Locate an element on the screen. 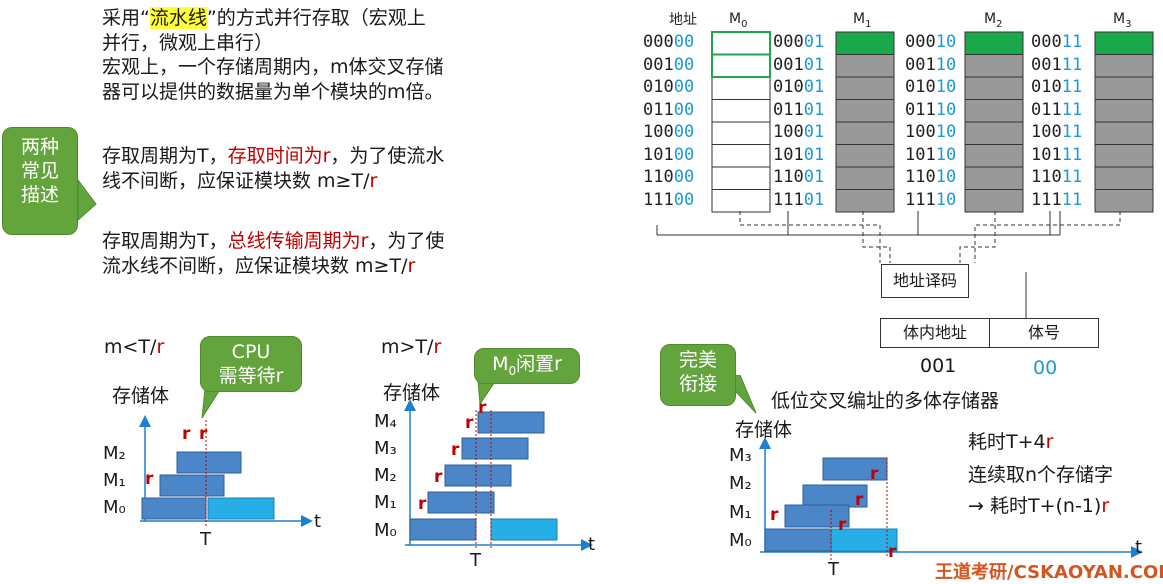 This screenshot has width=1163, height=584. tl1-r-2: r is located at coordinates (186, 434).